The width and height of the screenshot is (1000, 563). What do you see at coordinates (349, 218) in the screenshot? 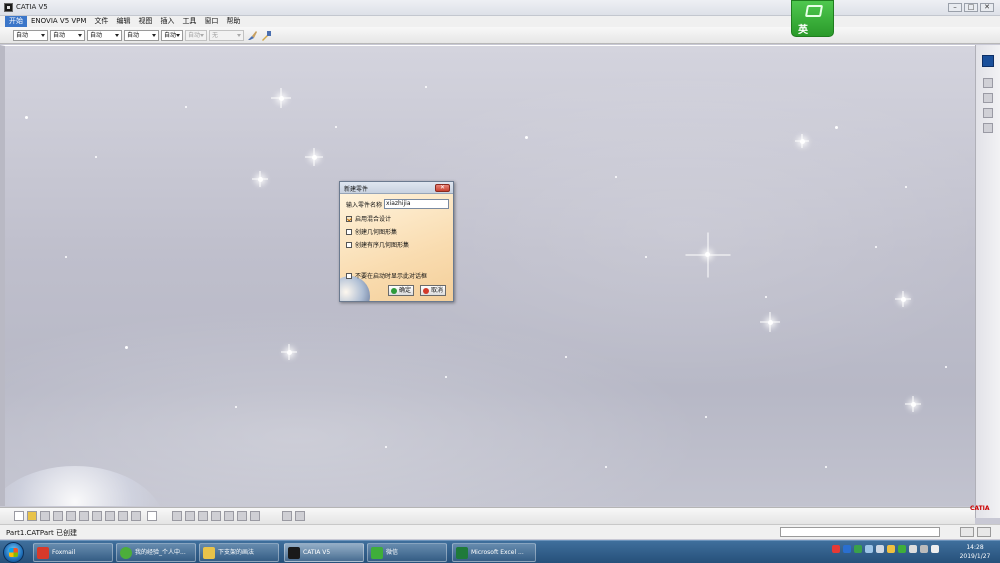
I see `hybrid-design-checkbox` at bounding box center [349, 218].